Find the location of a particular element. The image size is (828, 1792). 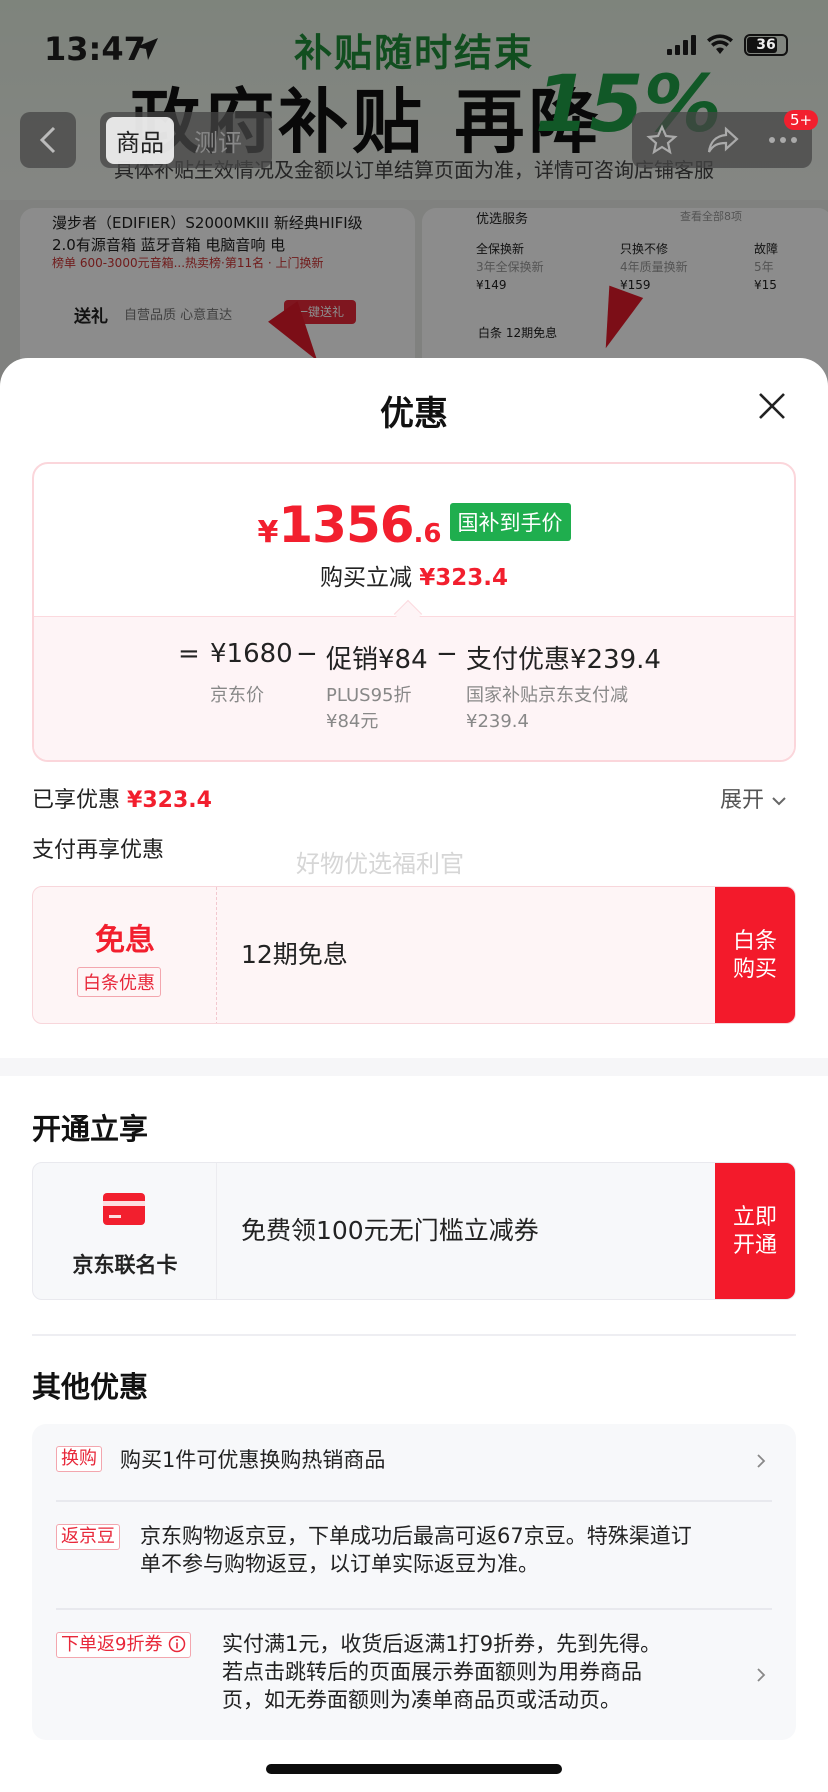

status-time: 13:47 is located at coordinates (95, 49).